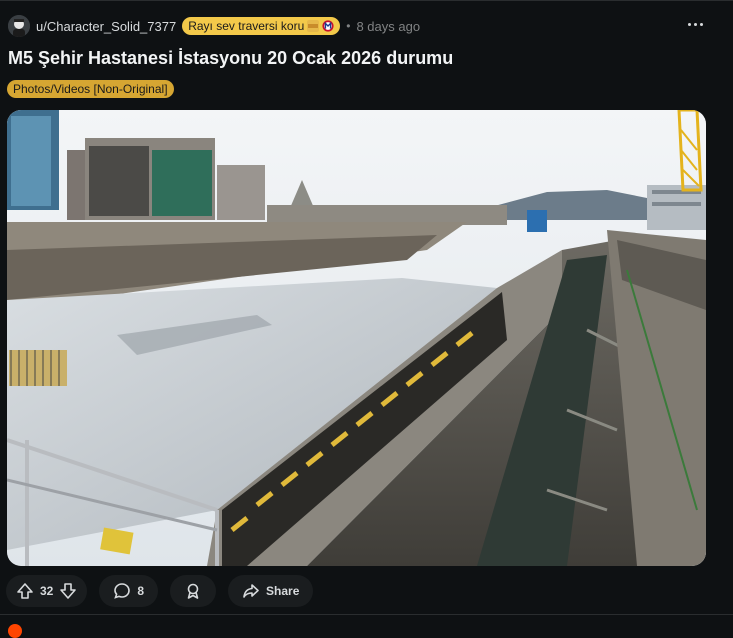 The width and height of the screenshot is (733, 638). I want to click on vote-count: 32, so click(47, 591).